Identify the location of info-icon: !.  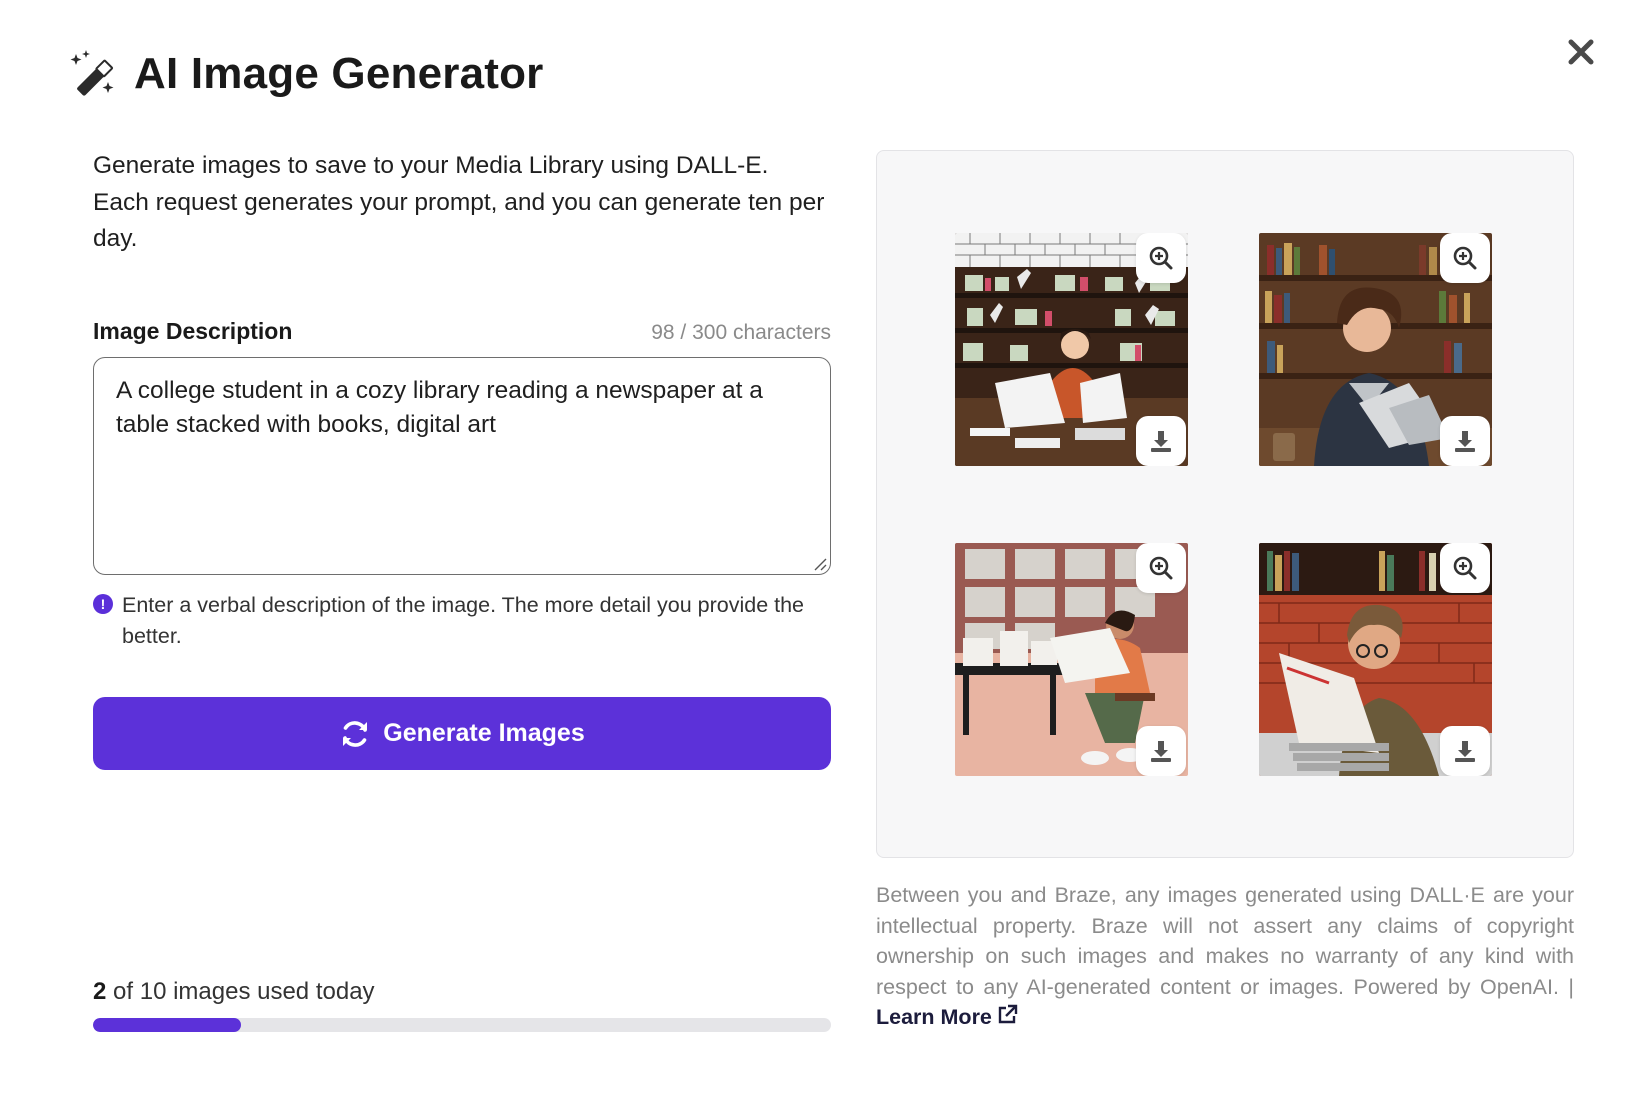
(103, 604).